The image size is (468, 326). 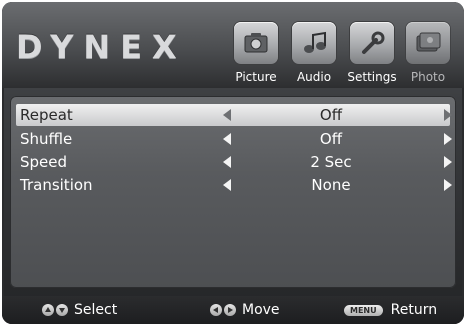 I want to click on tab-label: Photo, so click(x=428, y=77).